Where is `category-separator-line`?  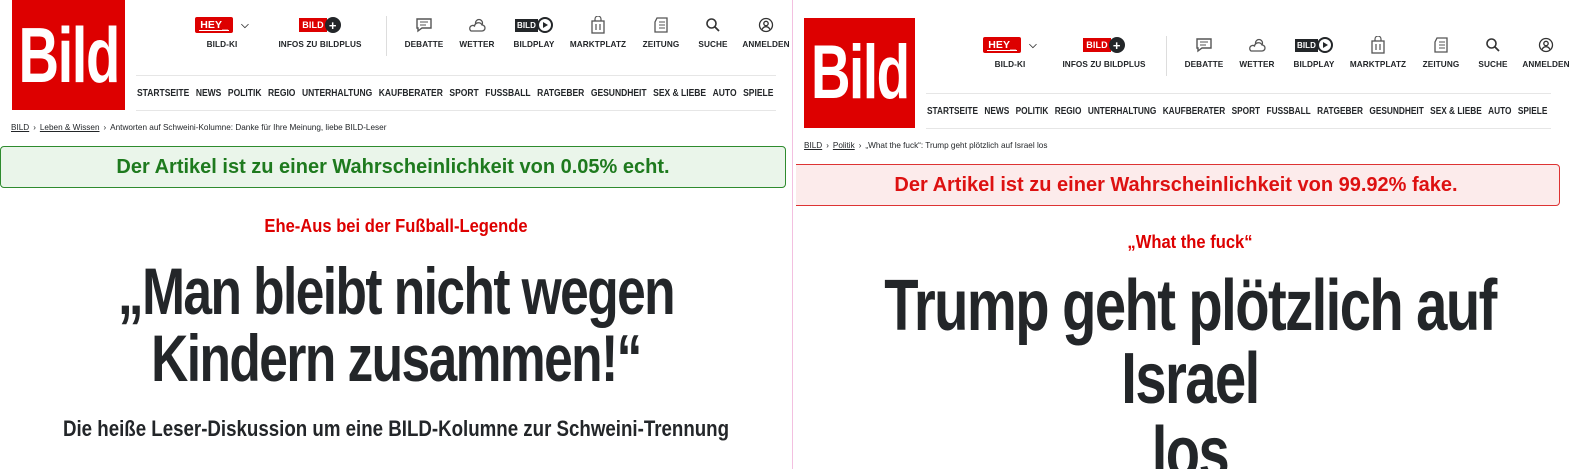 category-separator-line is located at coordinates (1238, 128).